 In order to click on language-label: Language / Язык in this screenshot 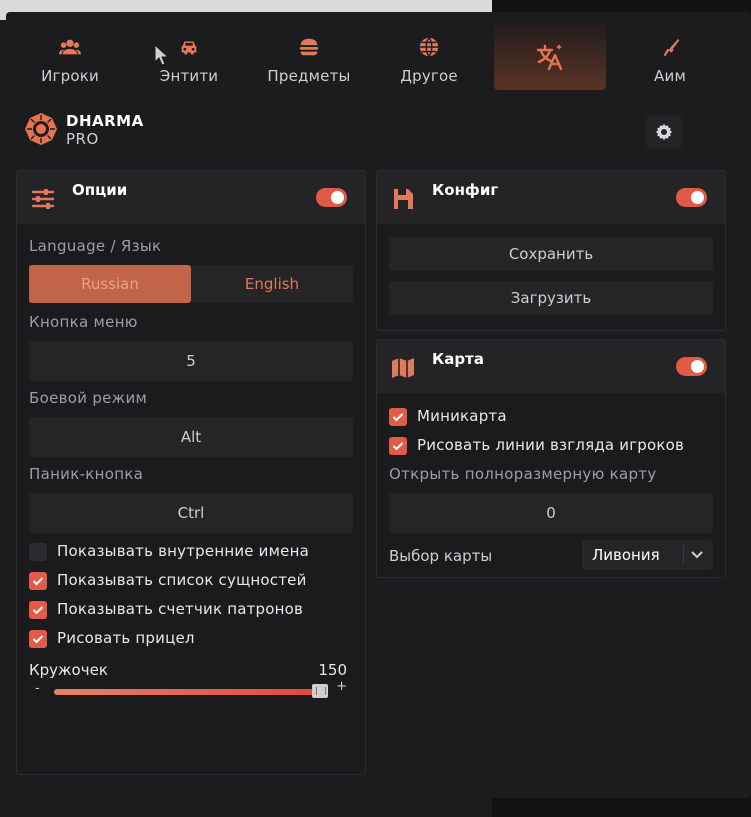, I will do `click(95, 246)`.